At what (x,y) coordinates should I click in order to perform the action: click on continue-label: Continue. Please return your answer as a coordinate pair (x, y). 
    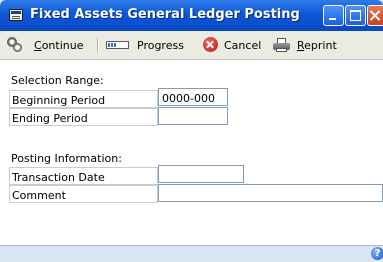
    Looking at the image, I should click on (59, 45).